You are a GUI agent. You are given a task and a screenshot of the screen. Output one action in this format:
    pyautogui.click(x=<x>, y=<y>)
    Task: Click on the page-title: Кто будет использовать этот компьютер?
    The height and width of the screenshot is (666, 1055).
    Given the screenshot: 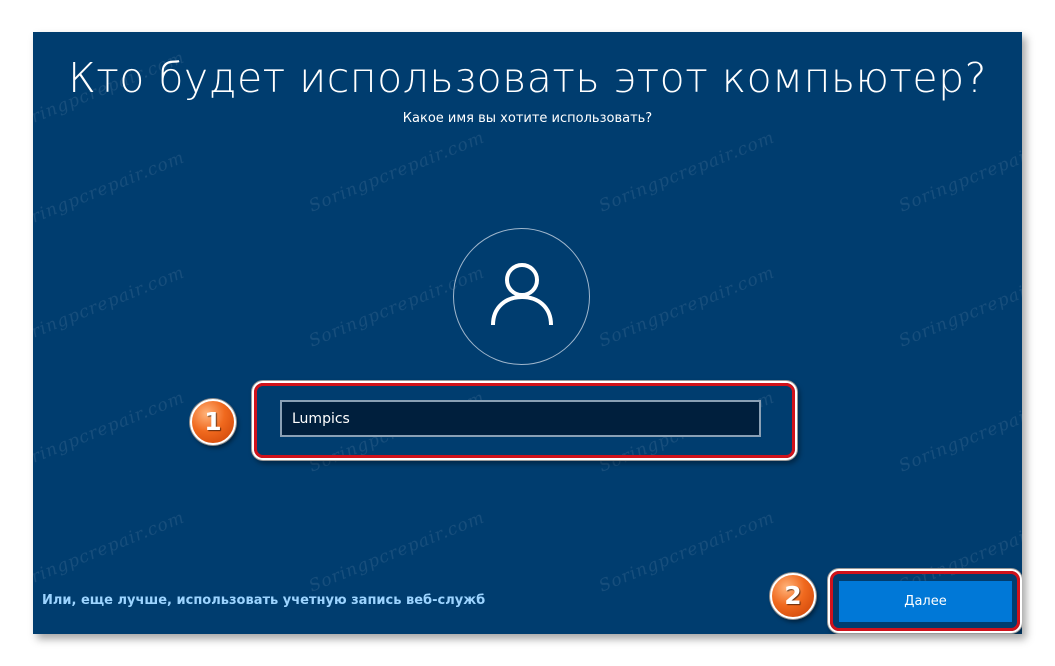 What is the action you would take?
    pyautogui.click(x=527, y=78)
    